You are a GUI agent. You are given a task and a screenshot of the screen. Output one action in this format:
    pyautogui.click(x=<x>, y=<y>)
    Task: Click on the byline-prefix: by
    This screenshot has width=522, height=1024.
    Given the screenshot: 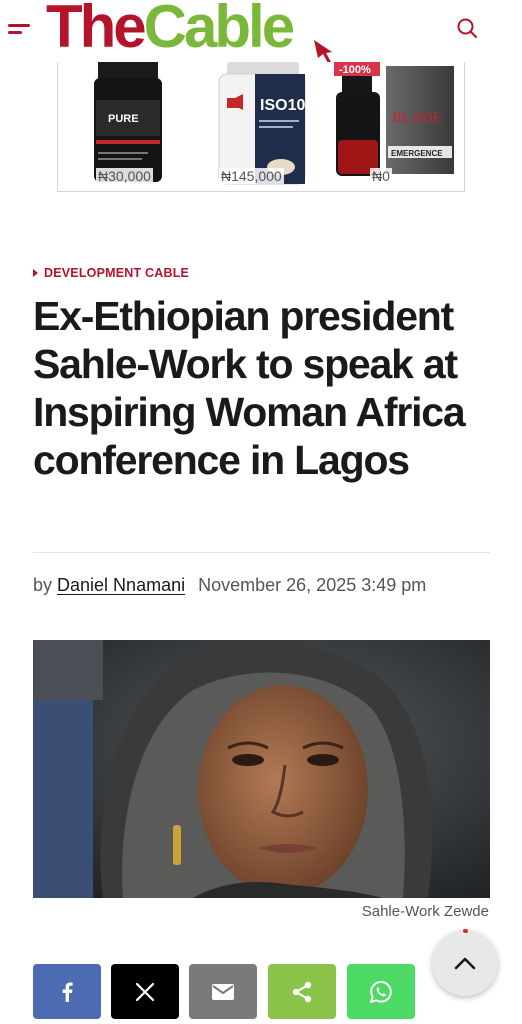 What is the action you would take?
    pyautogui.click(x=43, y=585)
    